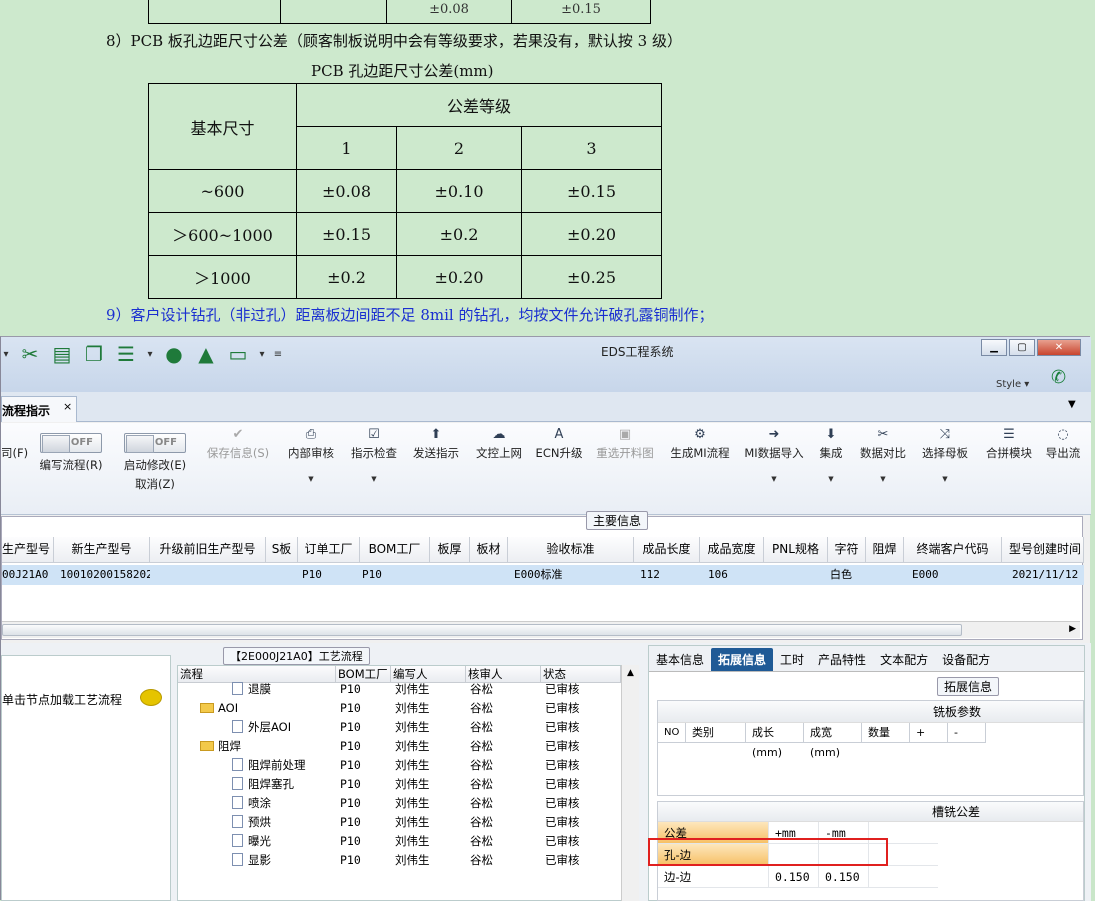 The width and height of the screenshot is (1095, 901). Describe the element at coordinates (278, 354) in the screenshot. I see `customize-icon: ≡` at that location.